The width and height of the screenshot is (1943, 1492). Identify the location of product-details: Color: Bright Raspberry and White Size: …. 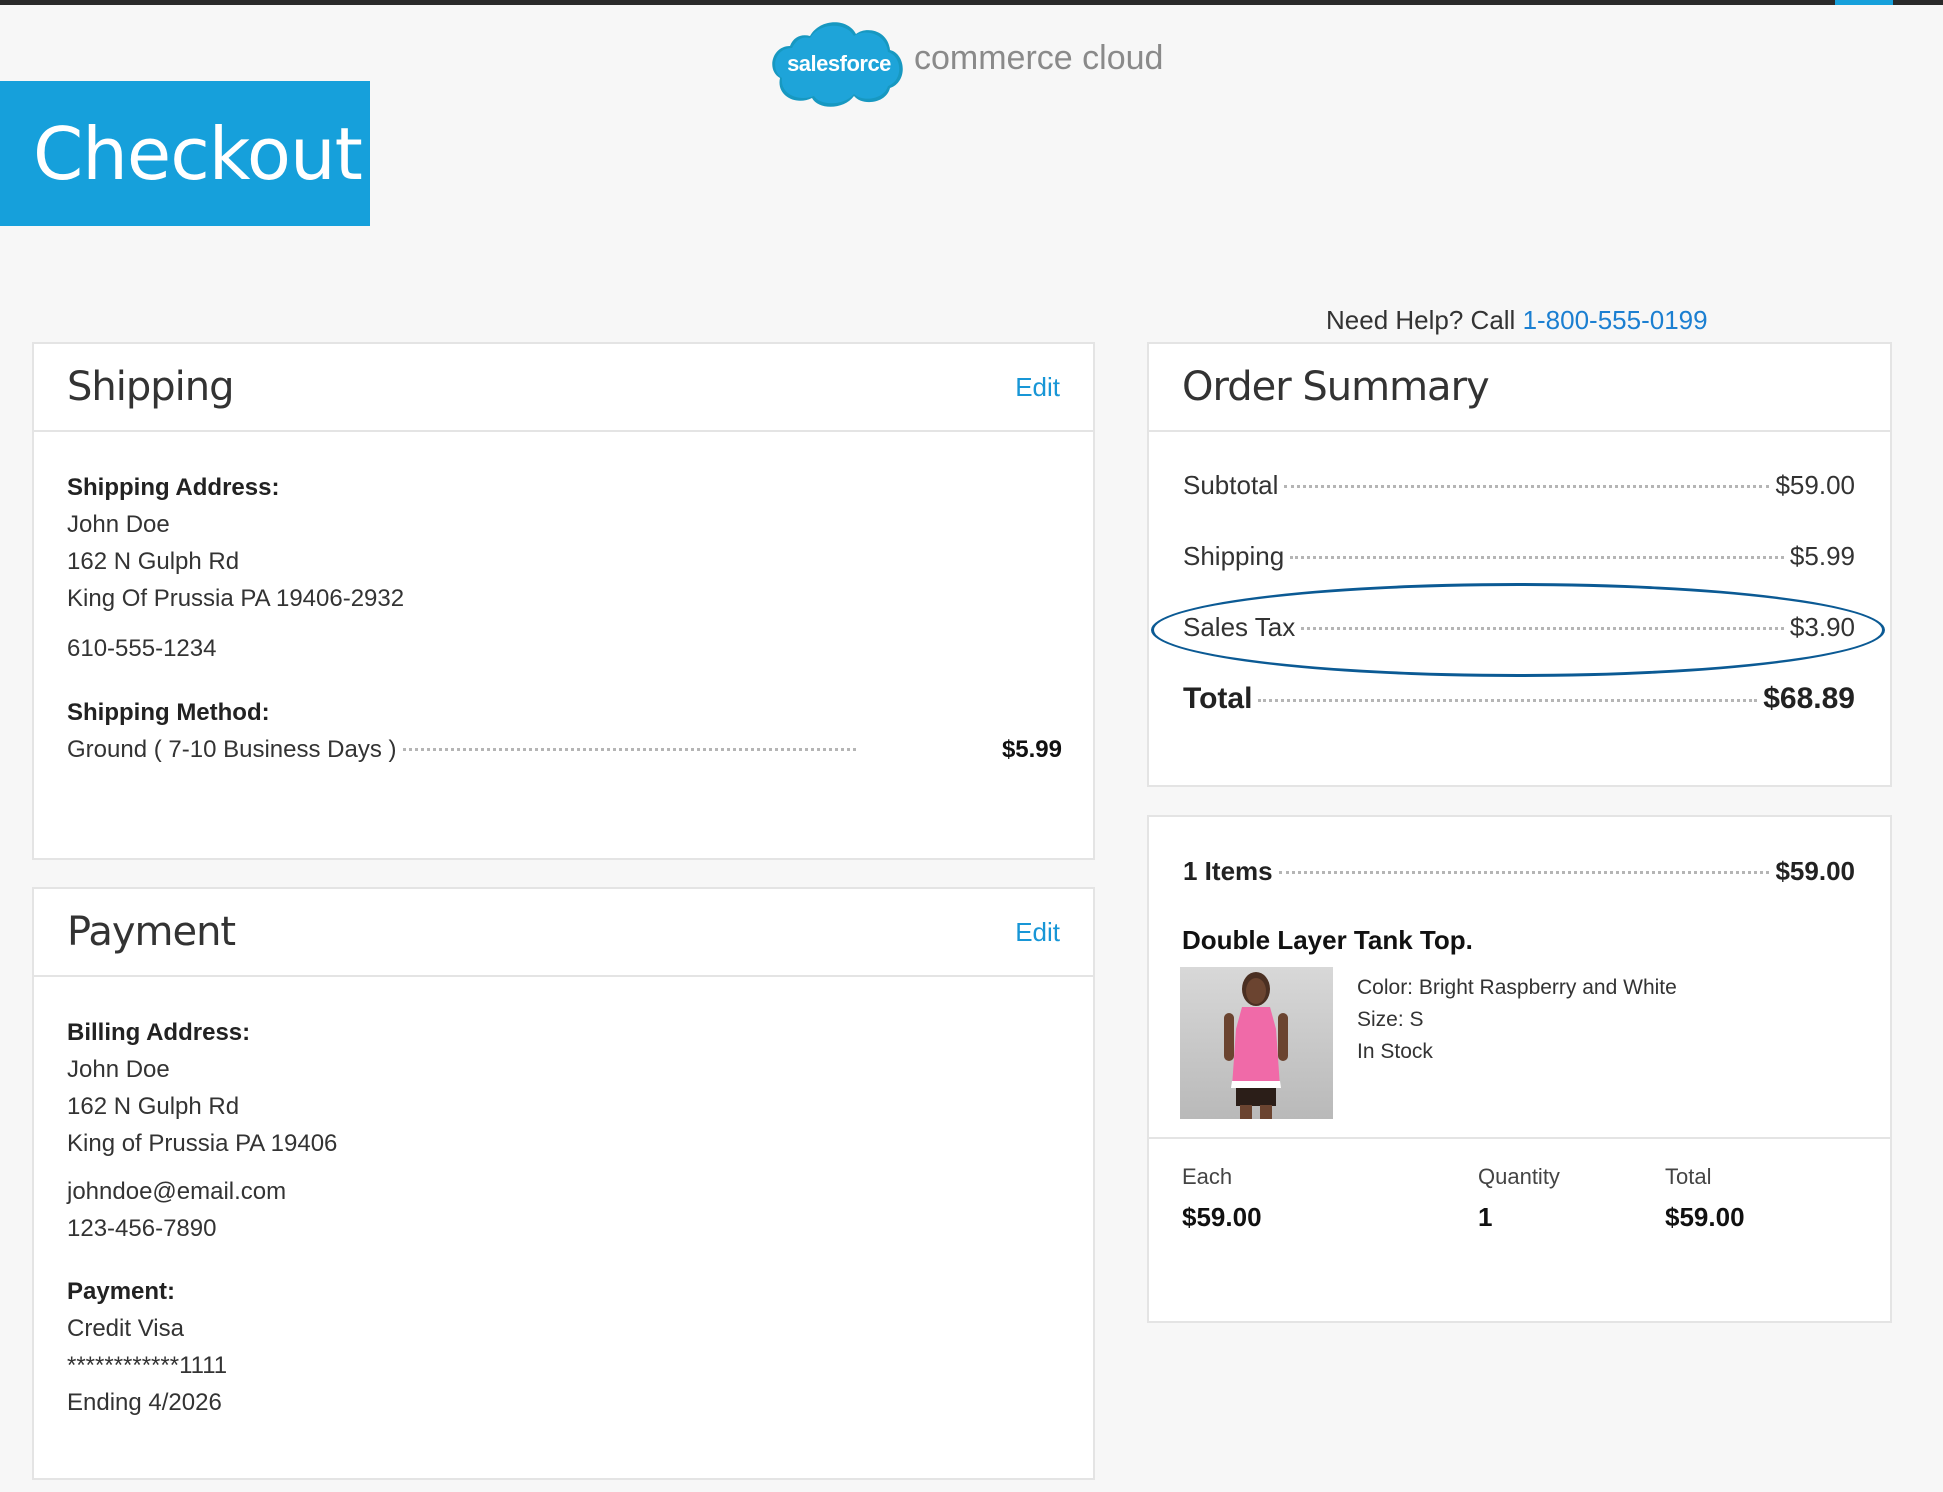
(1517, 1020).